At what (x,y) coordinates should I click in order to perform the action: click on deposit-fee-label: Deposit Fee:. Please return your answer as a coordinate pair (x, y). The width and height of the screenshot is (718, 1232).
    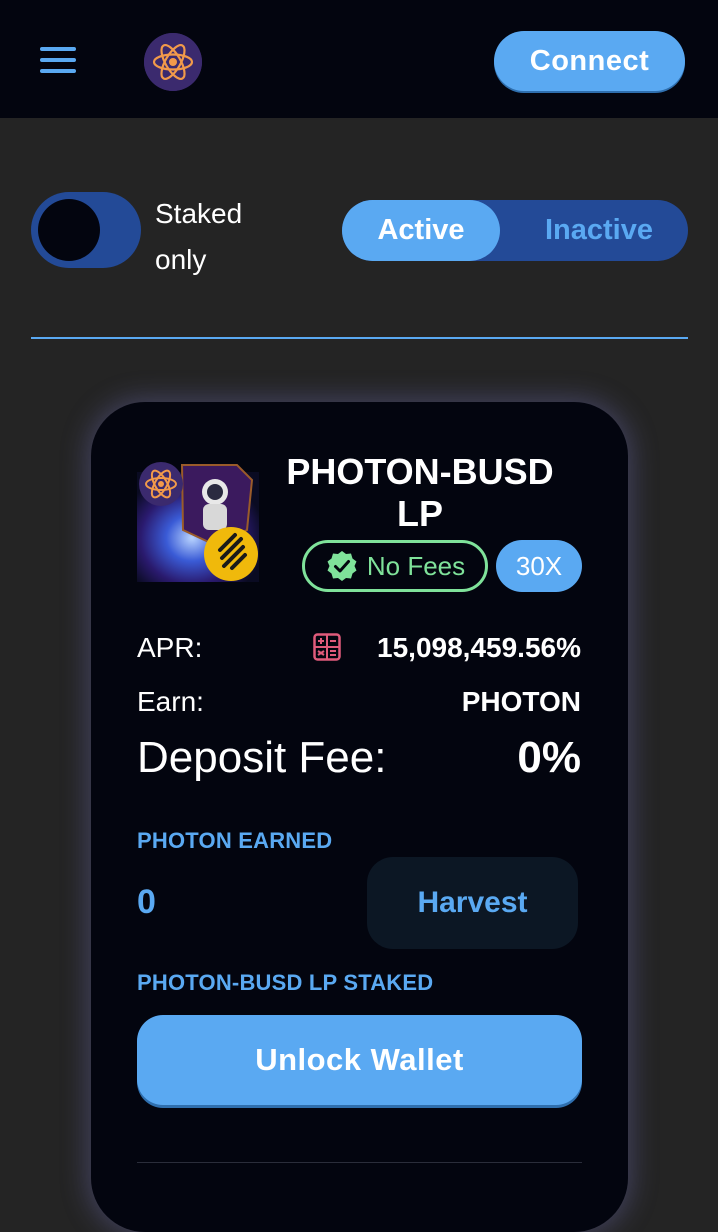
    Looking at the image, I should click on (262, 757).